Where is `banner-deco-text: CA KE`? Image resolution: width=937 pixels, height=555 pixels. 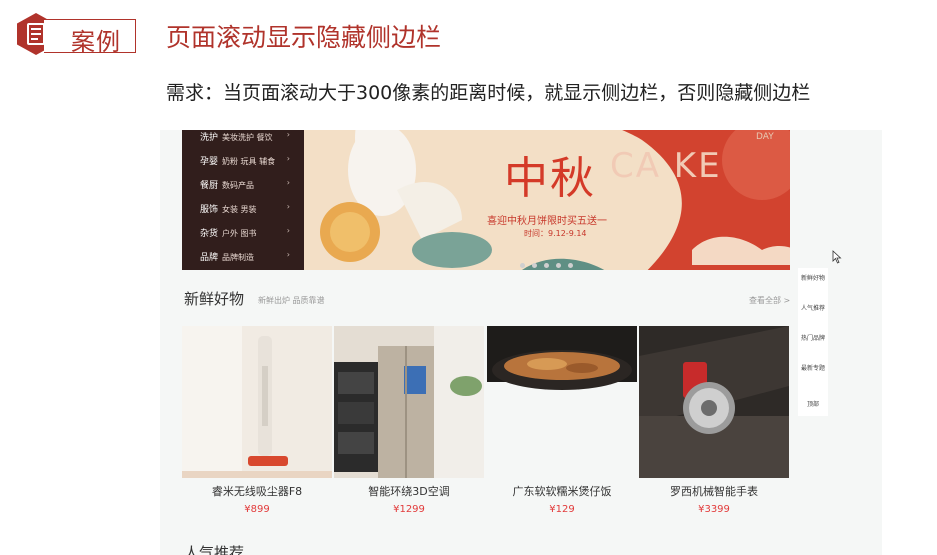
banner-deco-text: CA KE is located at coordinates (666, 166).